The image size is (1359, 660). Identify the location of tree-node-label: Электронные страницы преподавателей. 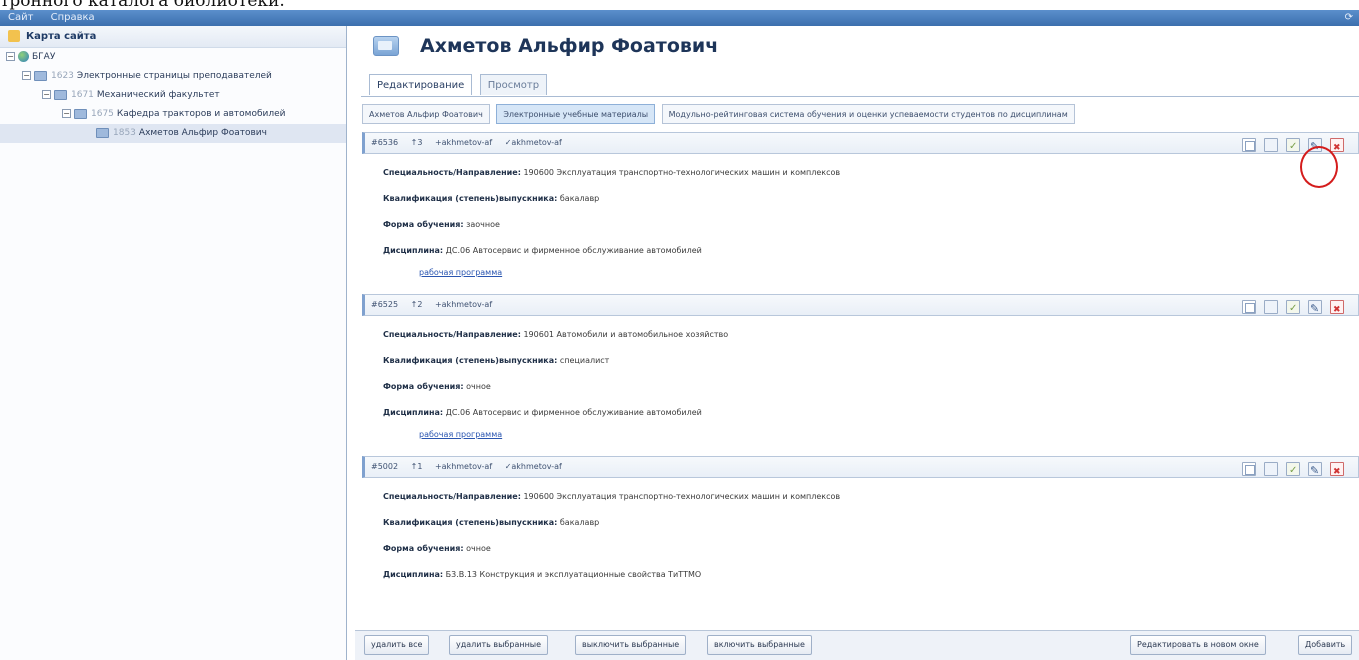
(174, 76).